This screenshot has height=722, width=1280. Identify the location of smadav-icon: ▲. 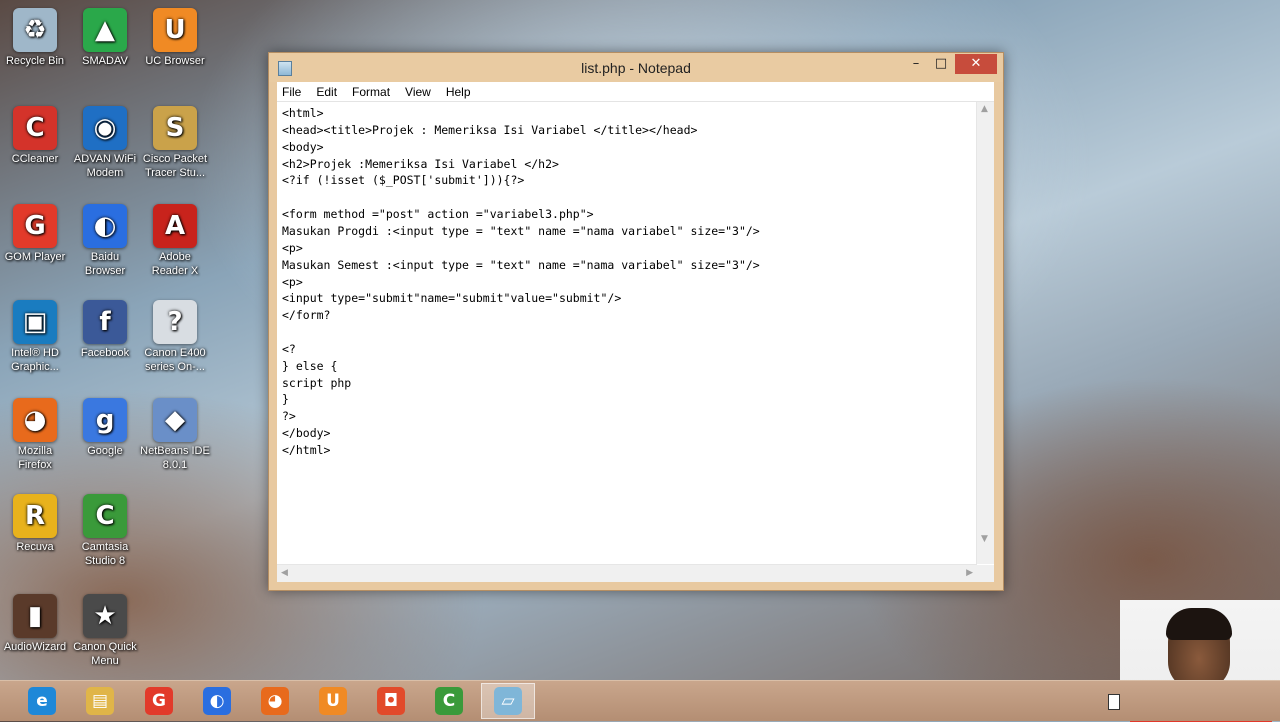
(105, 30).